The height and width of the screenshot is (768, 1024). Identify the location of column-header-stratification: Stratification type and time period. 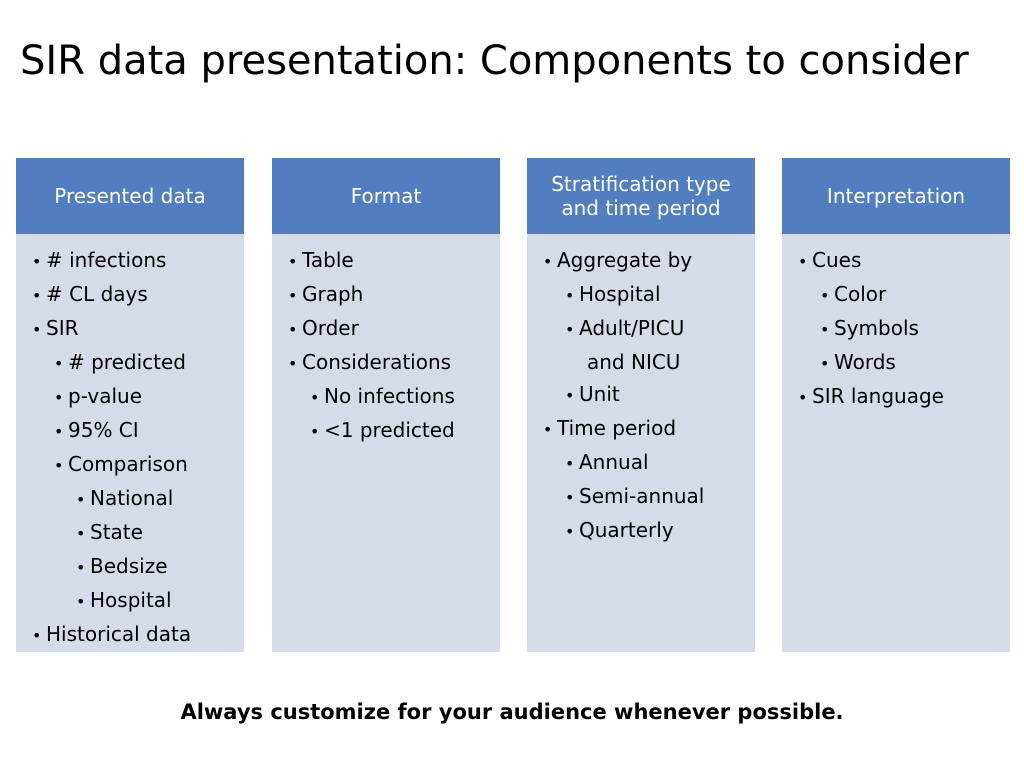
(641, 196).